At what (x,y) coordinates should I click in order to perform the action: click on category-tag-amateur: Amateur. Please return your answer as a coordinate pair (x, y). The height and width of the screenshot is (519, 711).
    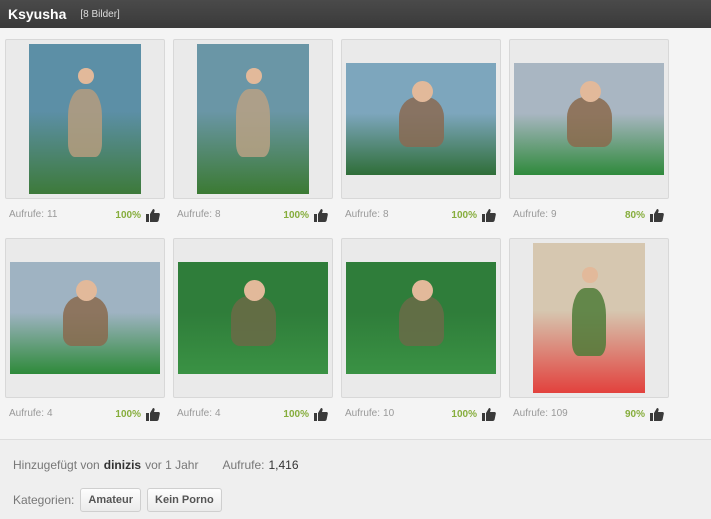
    Looking at the image, I should click on (111, 500).